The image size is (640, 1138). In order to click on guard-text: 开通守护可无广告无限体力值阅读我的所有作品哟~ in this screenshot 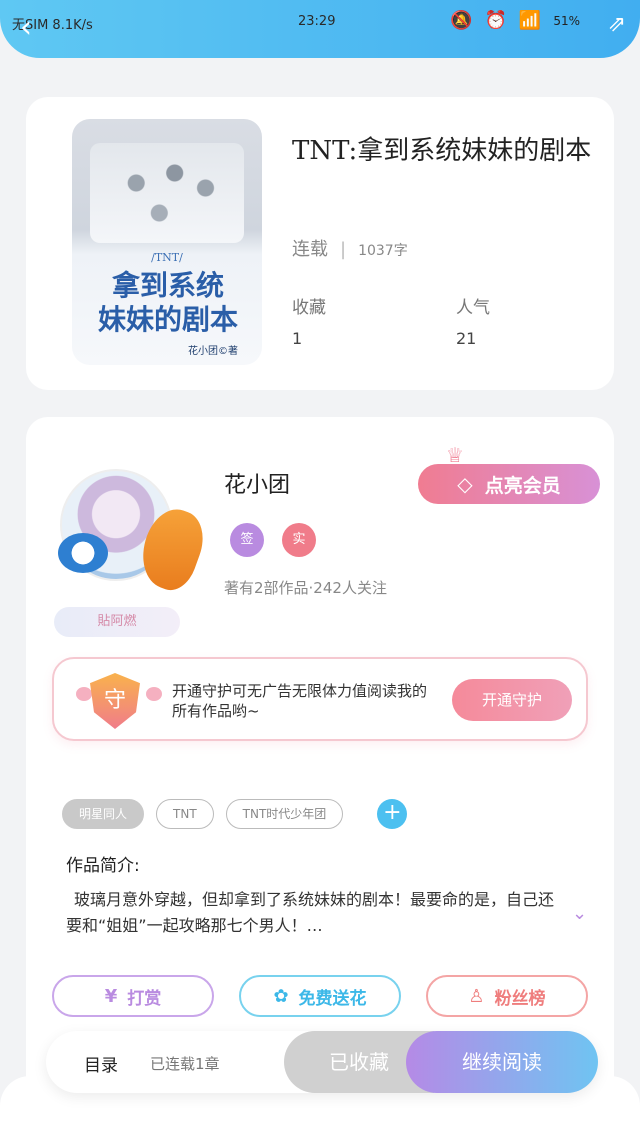, I will do `click(300, 701)`.